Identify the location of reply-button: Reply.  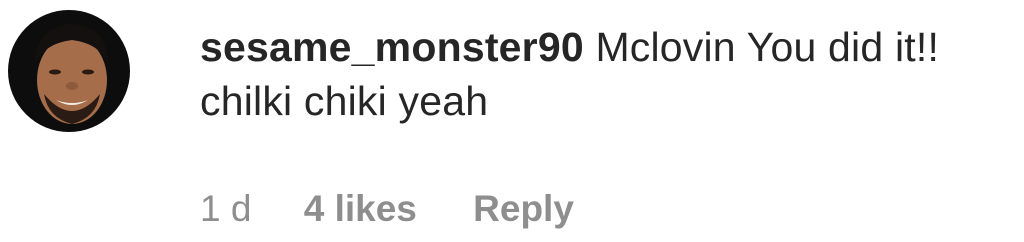
(523, 208).